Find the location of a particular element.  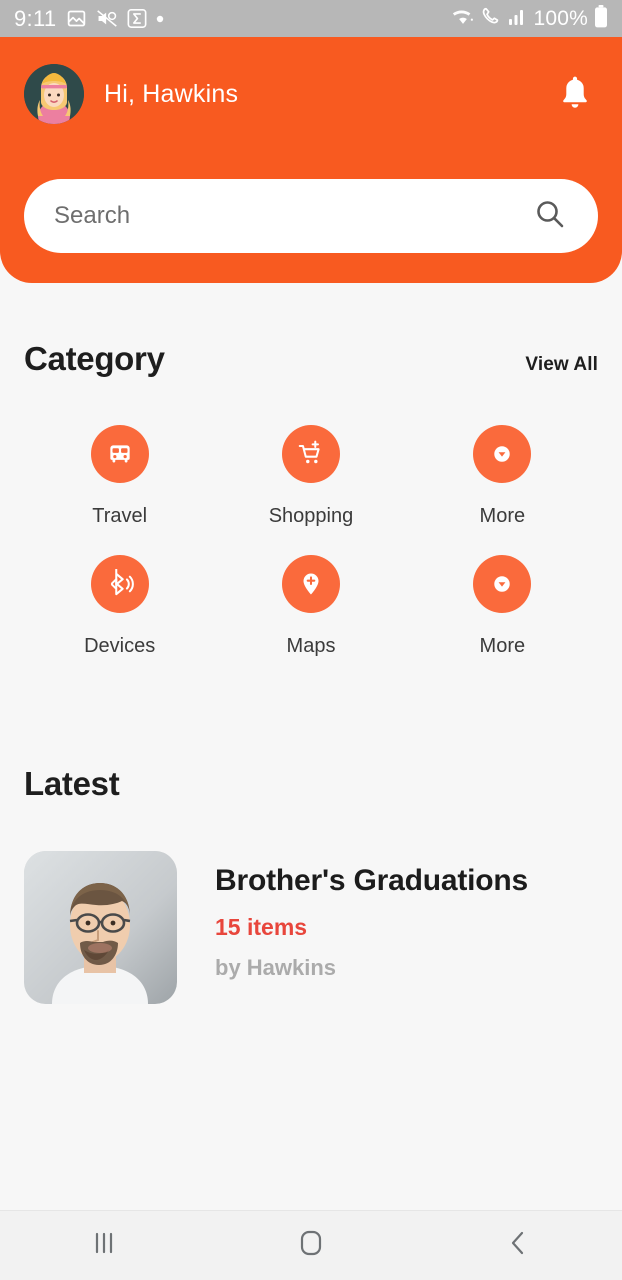

avatar is located at coordinates (54, 94).